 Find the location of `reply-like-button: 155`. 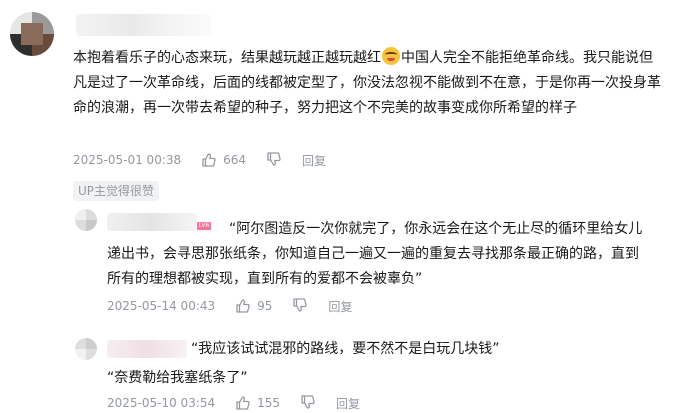

reply-like-button: 155 is located at coordinates (267, 403).